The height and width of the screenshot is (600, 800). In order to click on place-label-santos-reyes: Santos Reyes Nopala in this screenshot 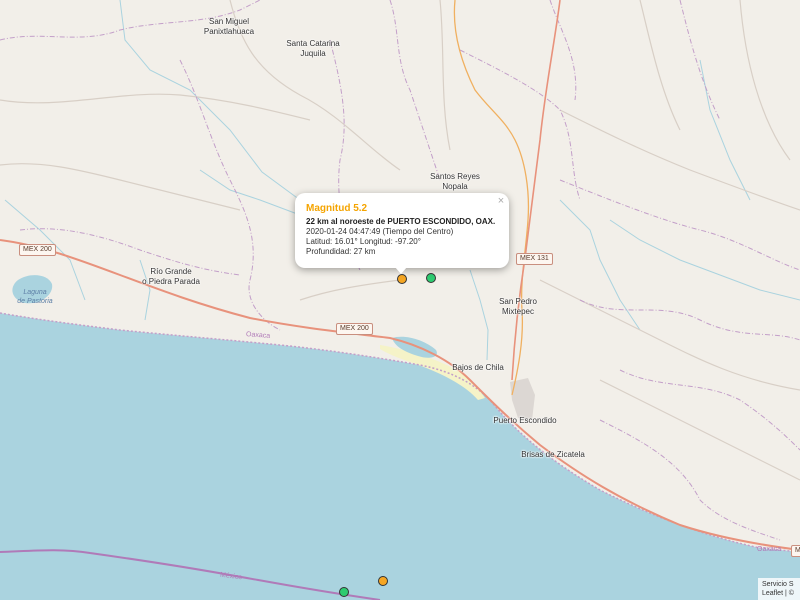, I will do `click(455, 181)`.